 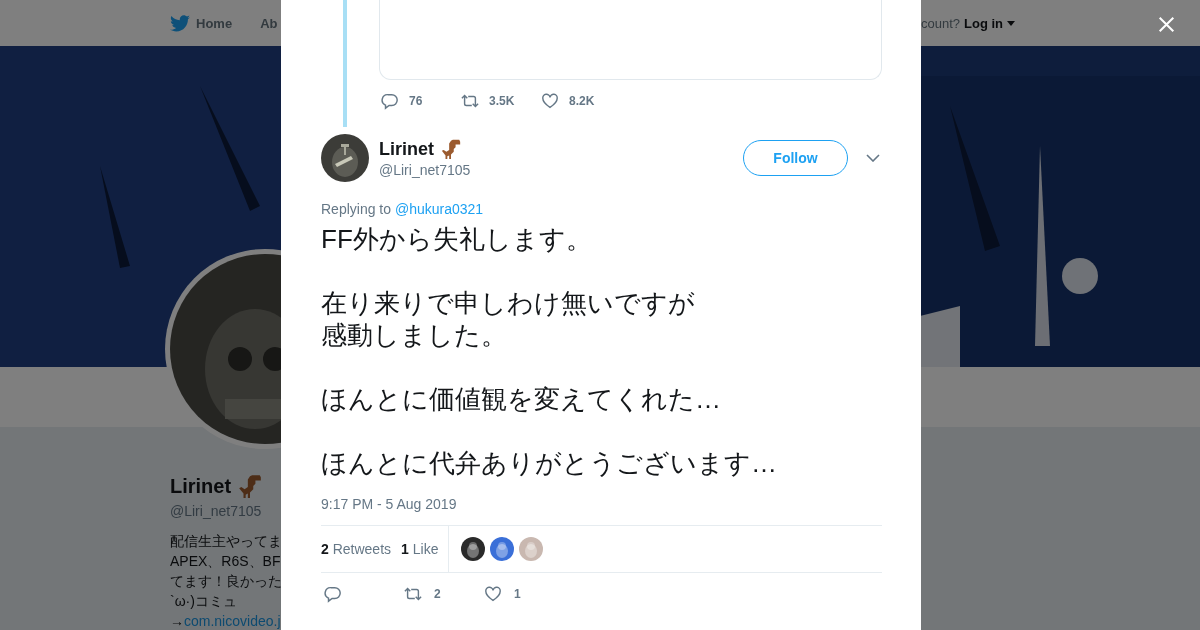 I want to click on action-count: 1, so click(x=517, y=594).